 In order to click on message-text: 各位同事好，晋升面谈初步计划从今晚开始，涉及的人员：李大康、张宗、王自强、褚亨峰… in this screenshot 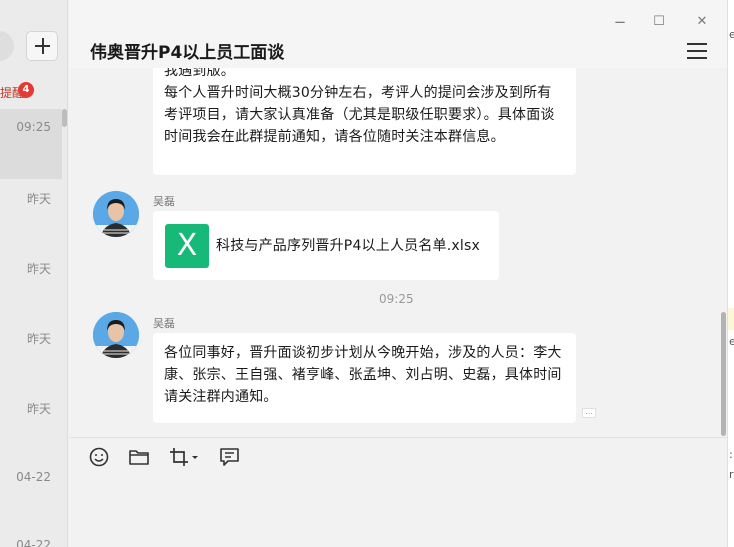, I will do `click(363, 375)`.